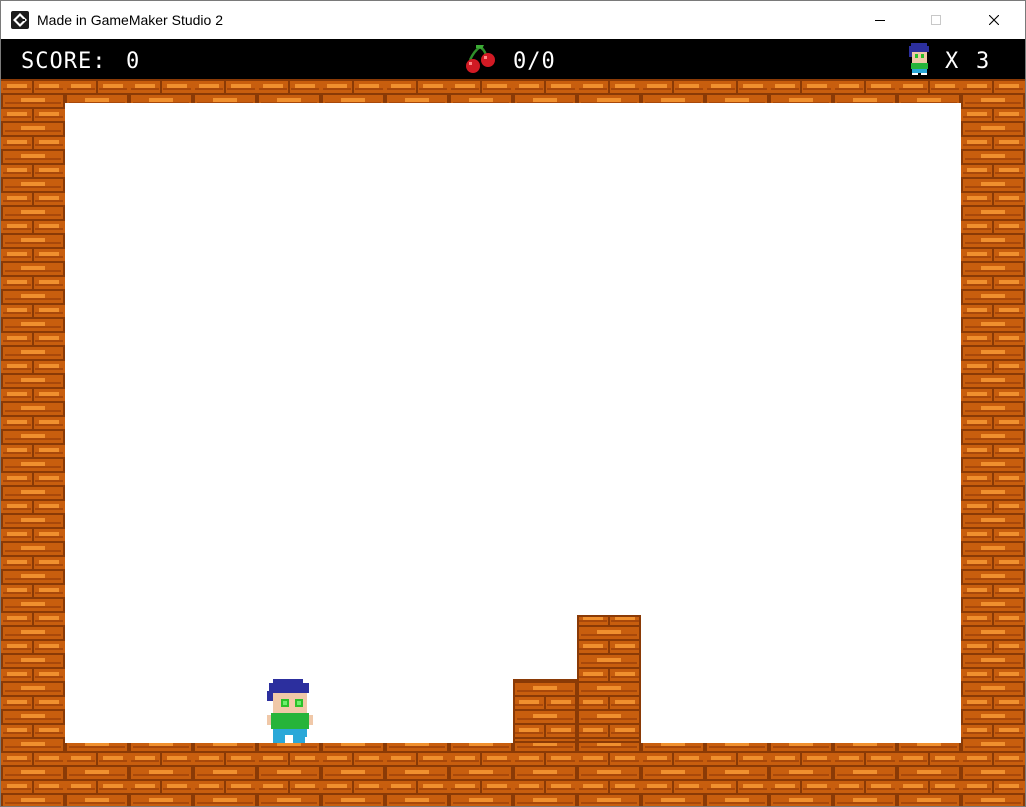 Image resolution: width=1026 pixels, height=807 pixels. I want to click on hud-bar: SCORE: 0 0/0 X 3, so click(513, 59).